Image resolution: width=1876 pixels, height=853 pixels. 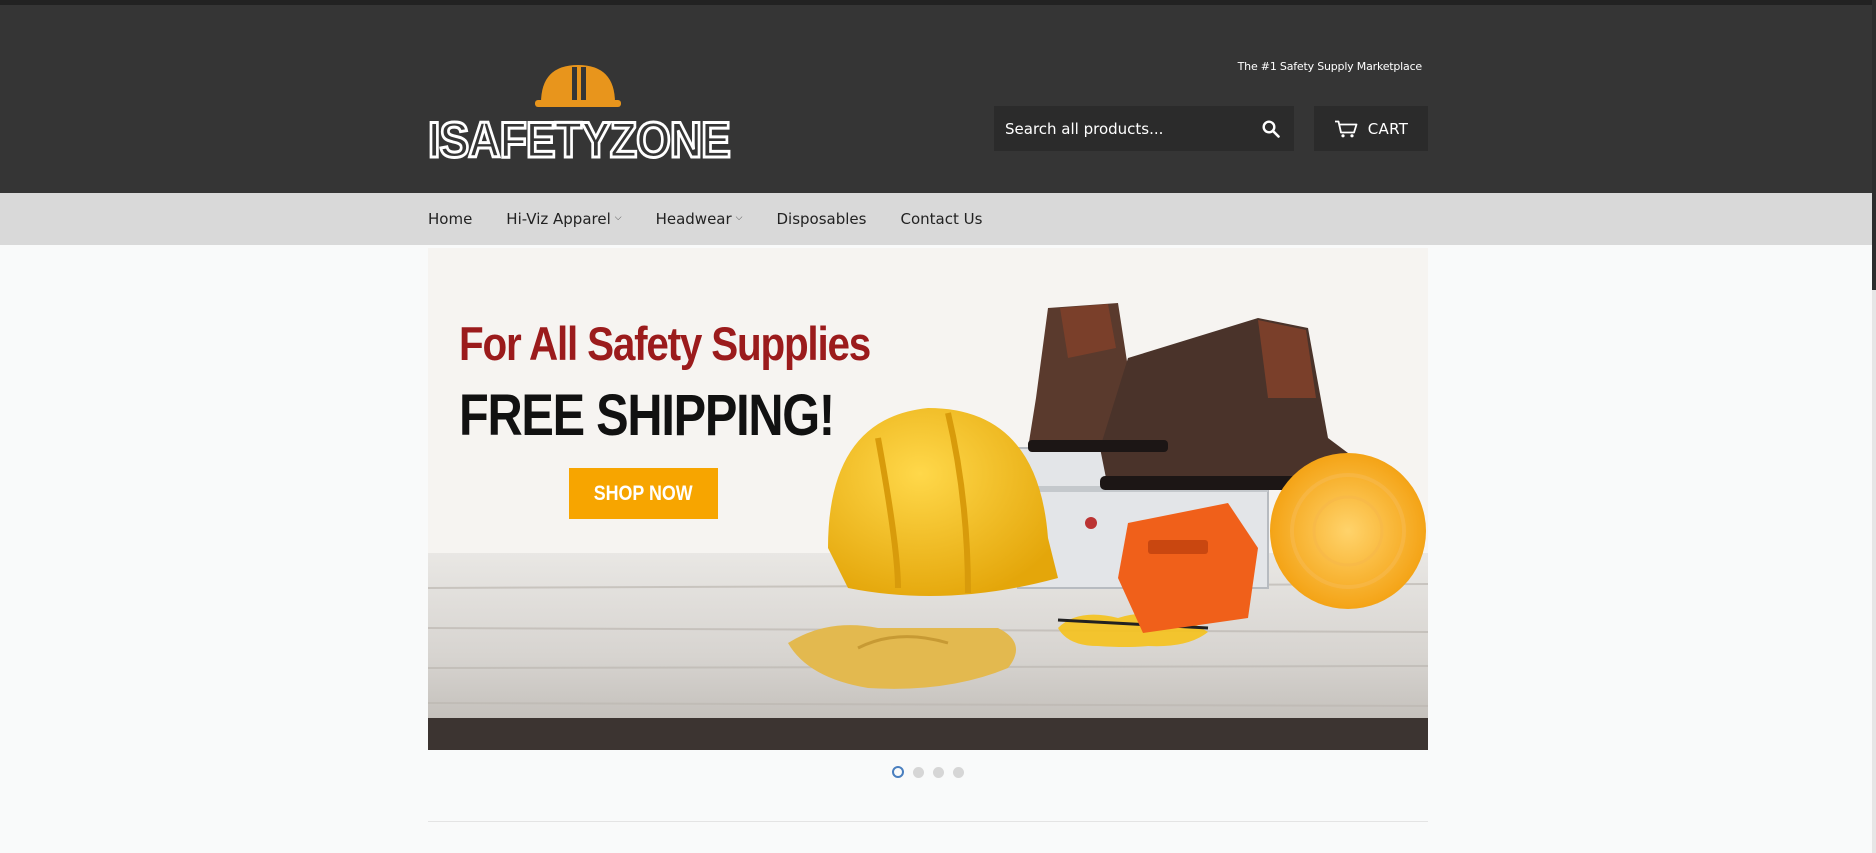 I want to click on shop-now-button: SHOP NOW, so click(x=643, y=493).